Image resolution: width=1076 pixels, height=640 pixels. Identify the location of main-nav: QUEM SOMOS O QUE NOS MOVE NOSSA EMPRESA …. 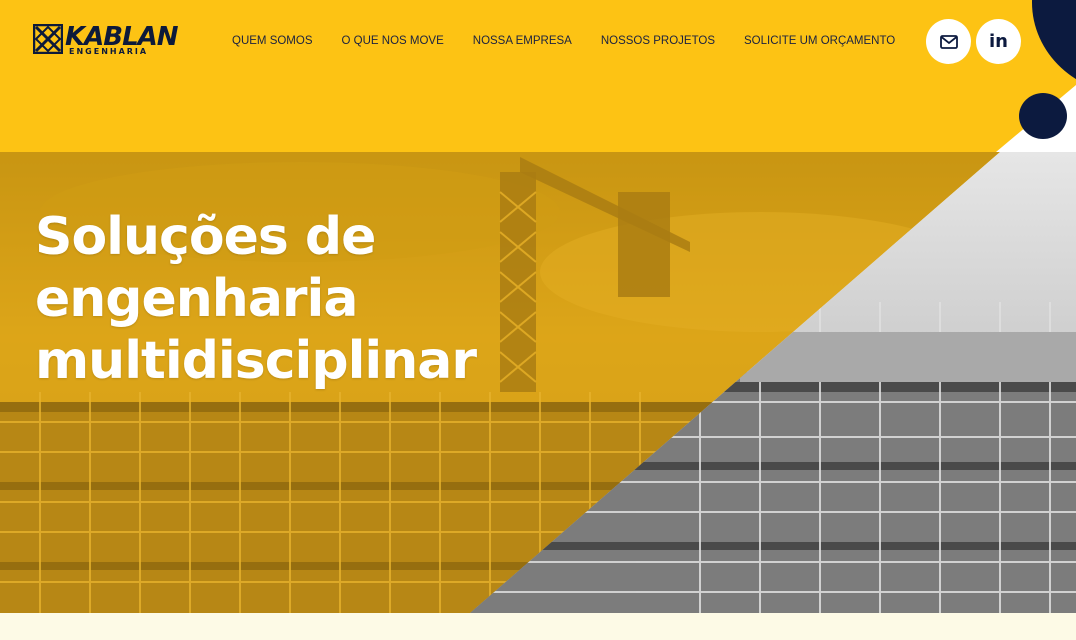
(563, 41).